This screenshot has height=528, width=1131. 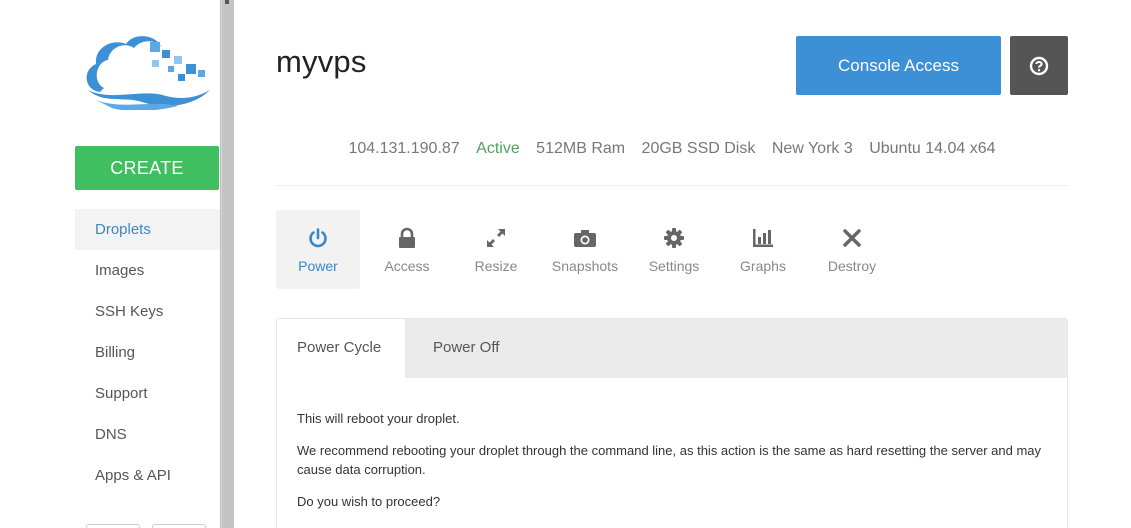 I want to click on tab-label: Resize, so click(x=496, y=266).